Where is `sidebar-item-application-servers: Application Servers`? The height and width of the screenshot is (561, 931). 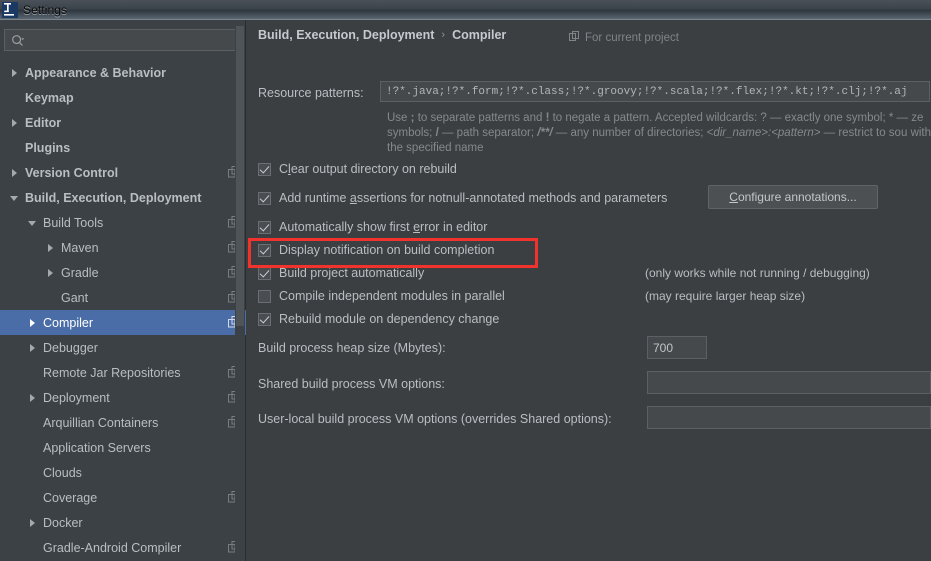 sidebar-item-application-servers: Application Servers is located at coordinates (123, 447).